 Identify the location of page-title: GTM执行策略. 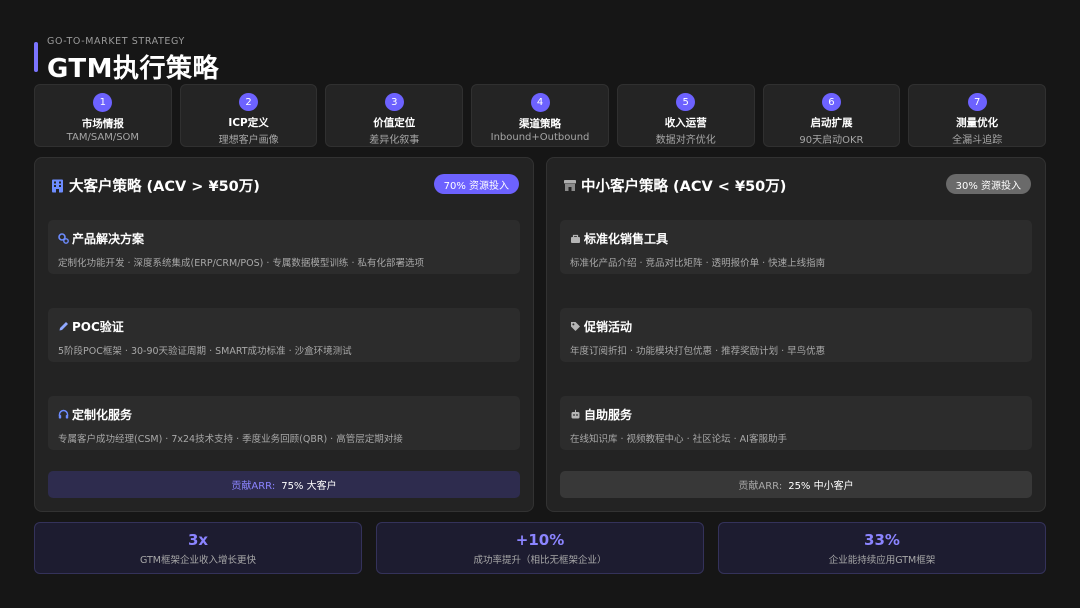
(133, 69).